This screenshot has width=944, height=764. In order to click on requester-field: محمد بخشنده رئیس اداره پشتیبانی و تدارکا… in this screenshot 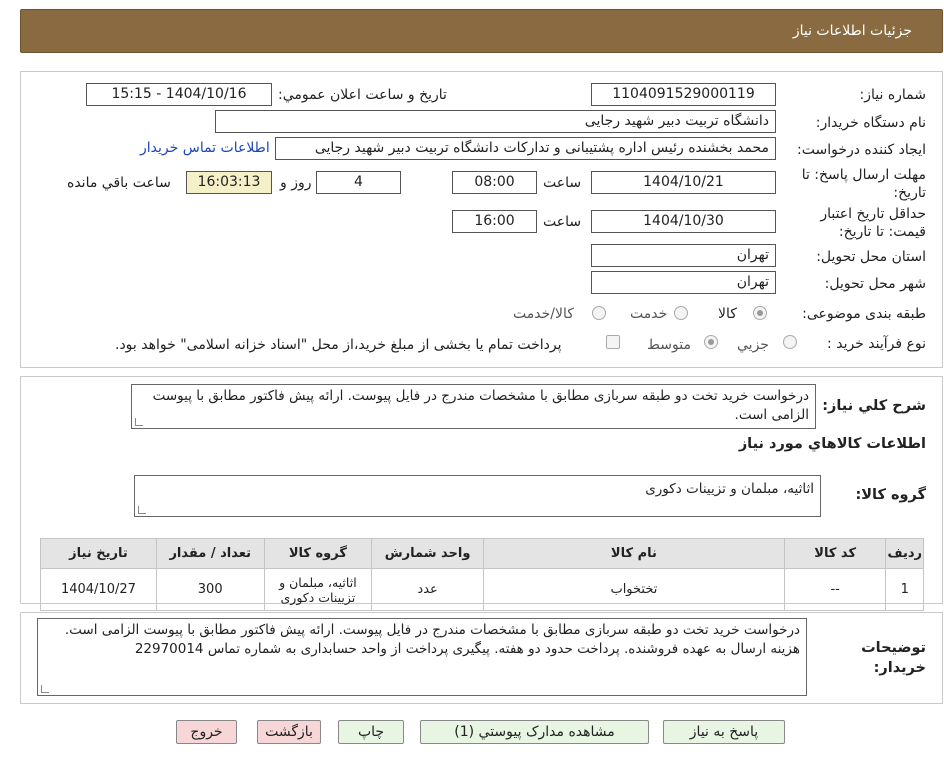, I will do `click(525, 148)`.